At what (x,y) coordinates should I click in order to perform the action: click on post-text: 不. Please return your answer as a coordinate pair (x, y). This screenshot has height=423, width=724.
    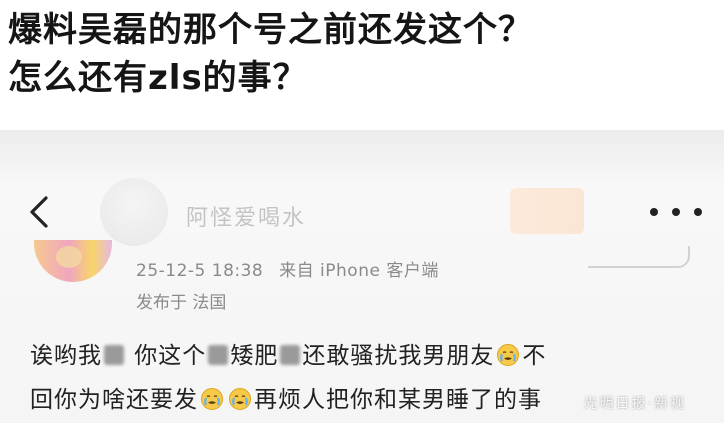
    Looking at the image, I should click on (534, 356).